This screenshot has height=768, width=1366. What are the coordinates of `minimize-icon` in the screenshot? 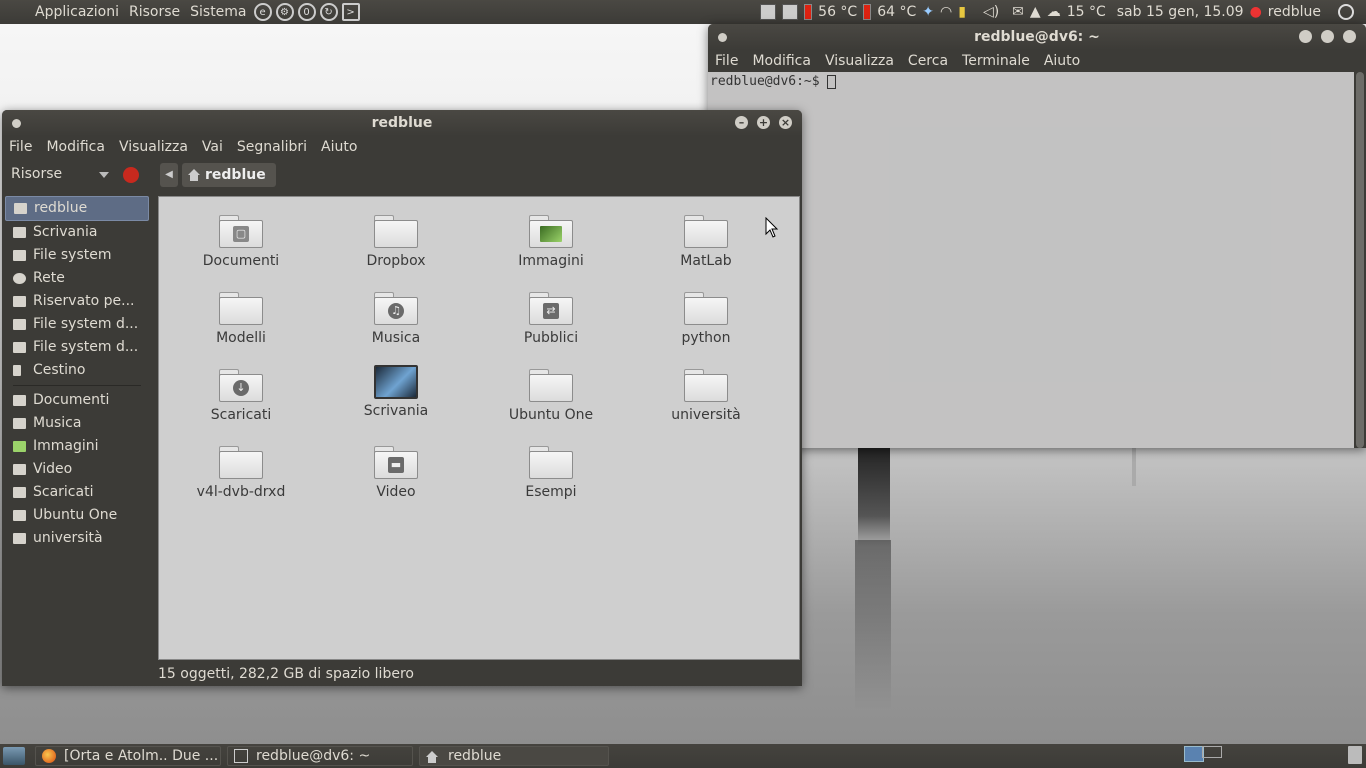 It's located at (1305, 36).